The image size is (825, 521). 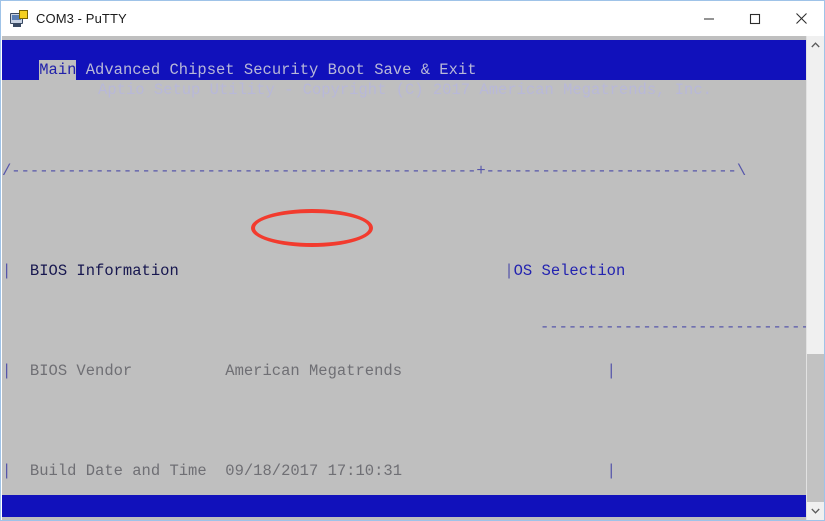 What do you see at coordinates (343, 18) in the screenshot?
I see `title-bar-left: COM3 - PuTTY` at bounding box center [343, 18].